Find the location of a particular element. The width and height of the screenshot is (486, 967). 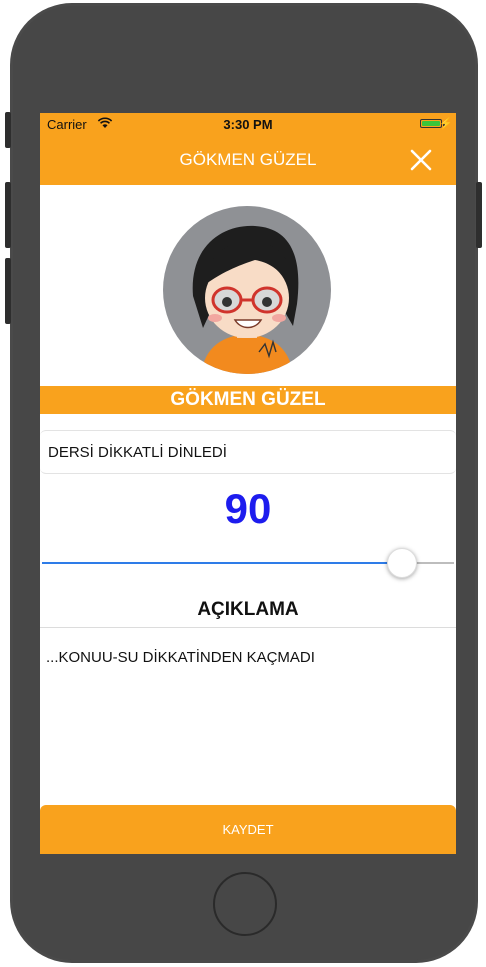

behavior-field: DERSİ DİKKATLİ DİNLEDİ is located at coordinates (248, 452).